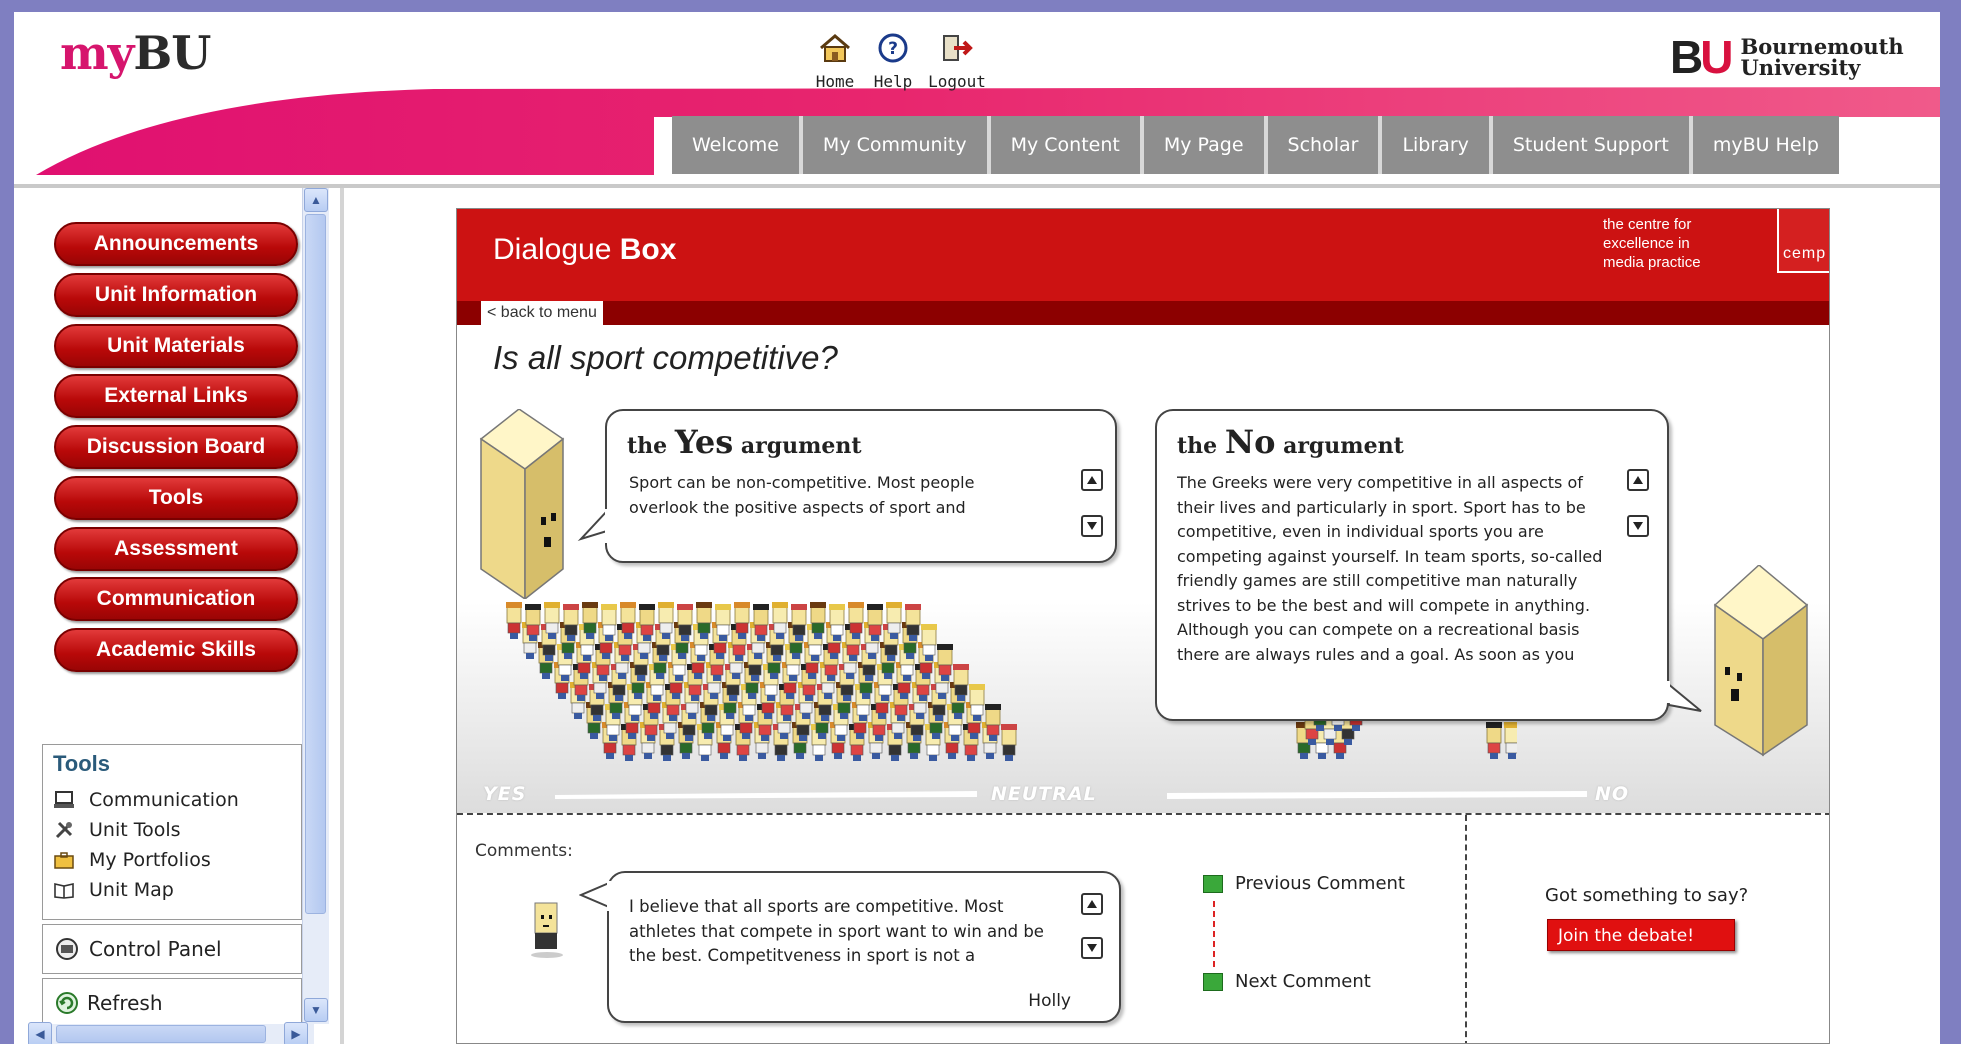  I want to click on tab-mybu-help: myBU Help, so click(1763, 145).